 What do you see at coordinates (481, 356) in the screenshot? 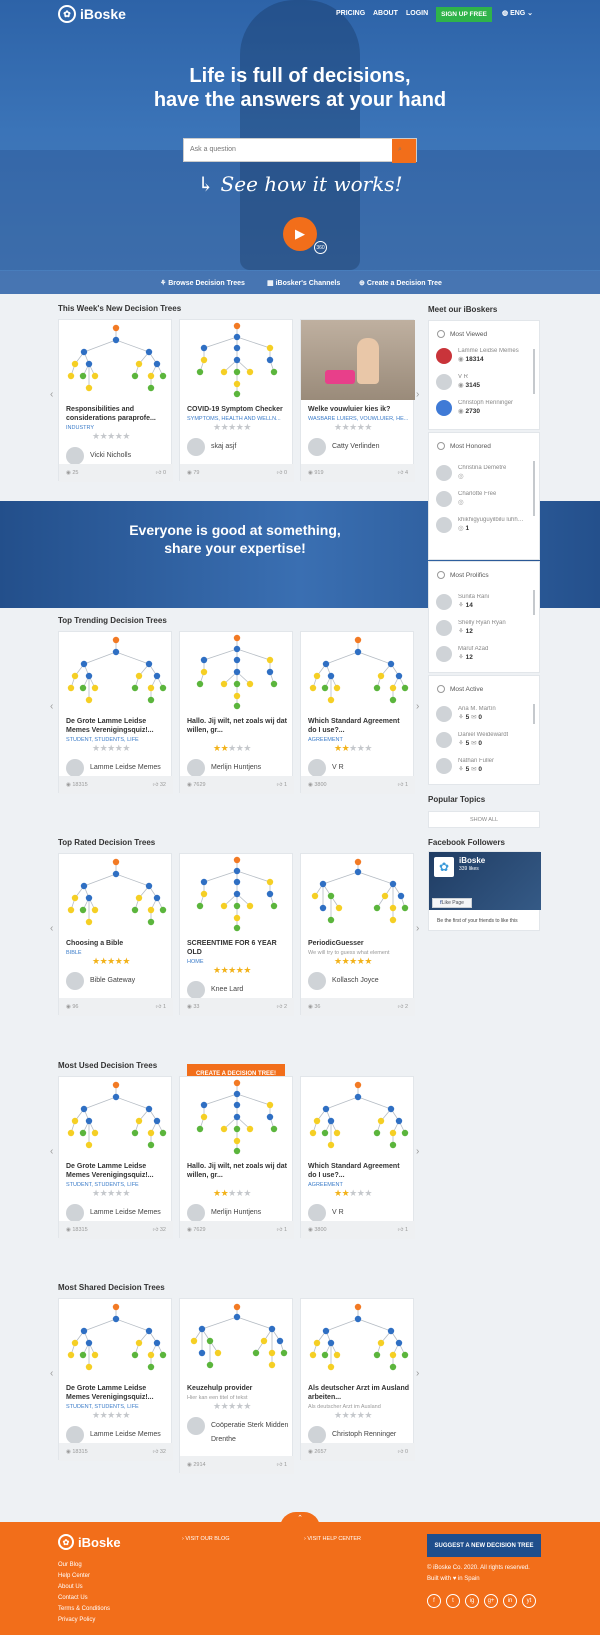
I see `ibosker-item: Lamme Leidse Memes ◉ 18314` at bounding box center [481, 356].